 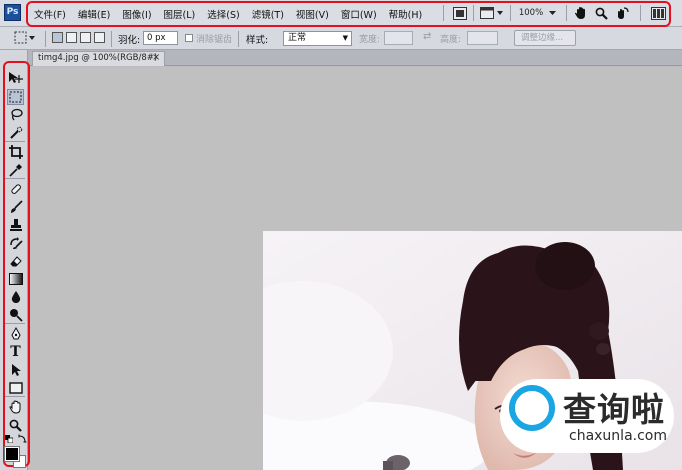 What do you see at coordinates (189, 38) in the screenshot?
I see `antialias-checkbox` at bounding box center [189, 38].